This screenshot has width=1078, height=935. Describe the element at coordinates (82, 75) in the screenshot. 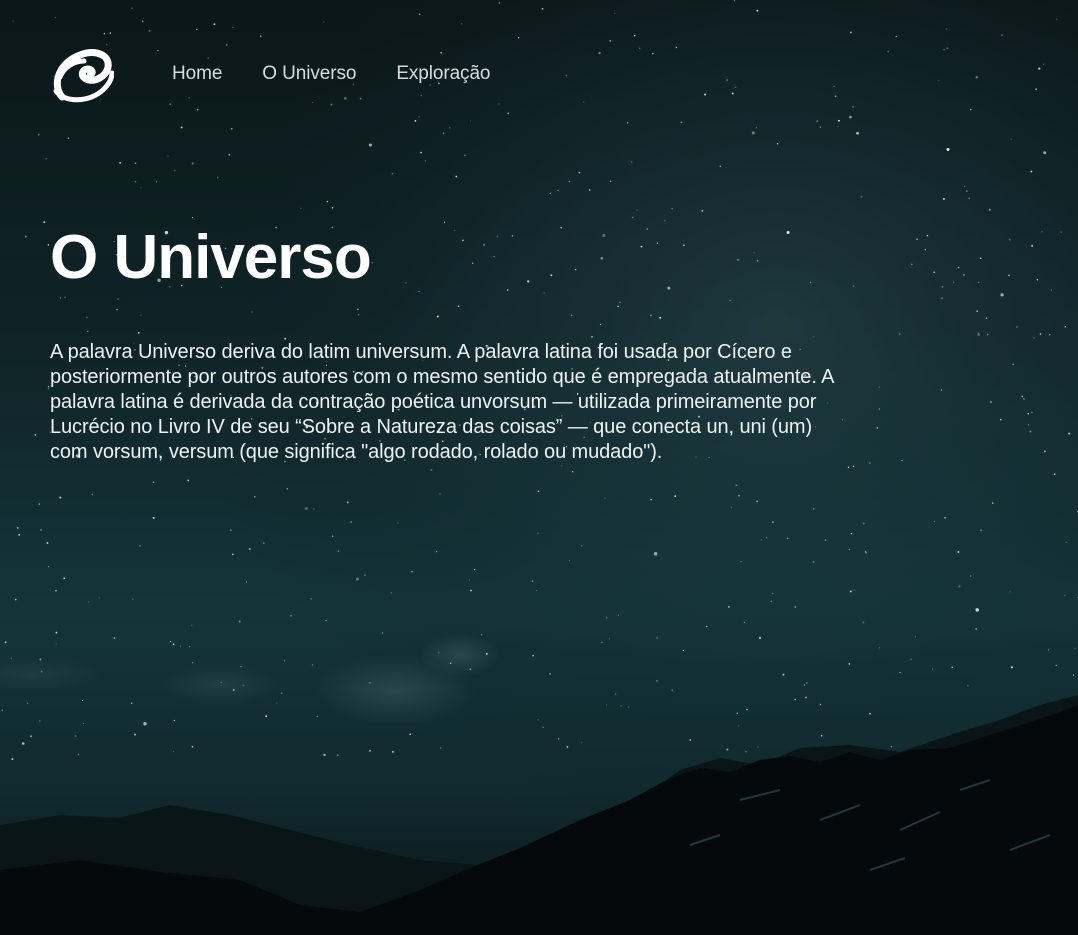

I see `spiral-galaxy-icon` at that location.